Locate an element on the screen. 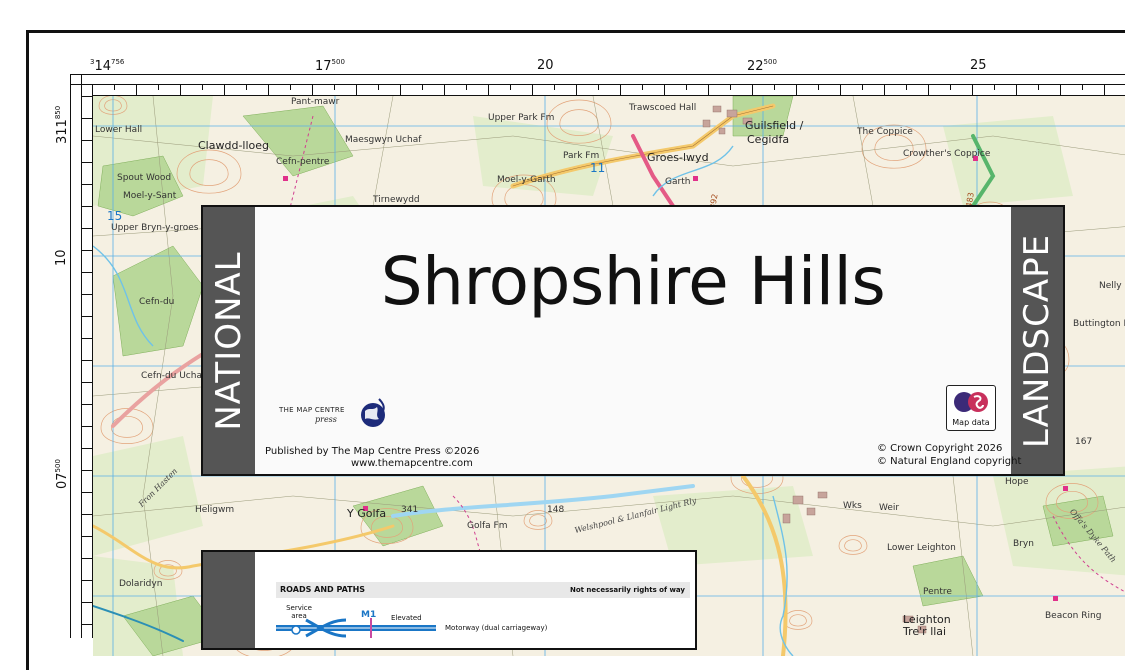  place-lower-leighton: Lower Leighton is located at coordinates (921, 548).